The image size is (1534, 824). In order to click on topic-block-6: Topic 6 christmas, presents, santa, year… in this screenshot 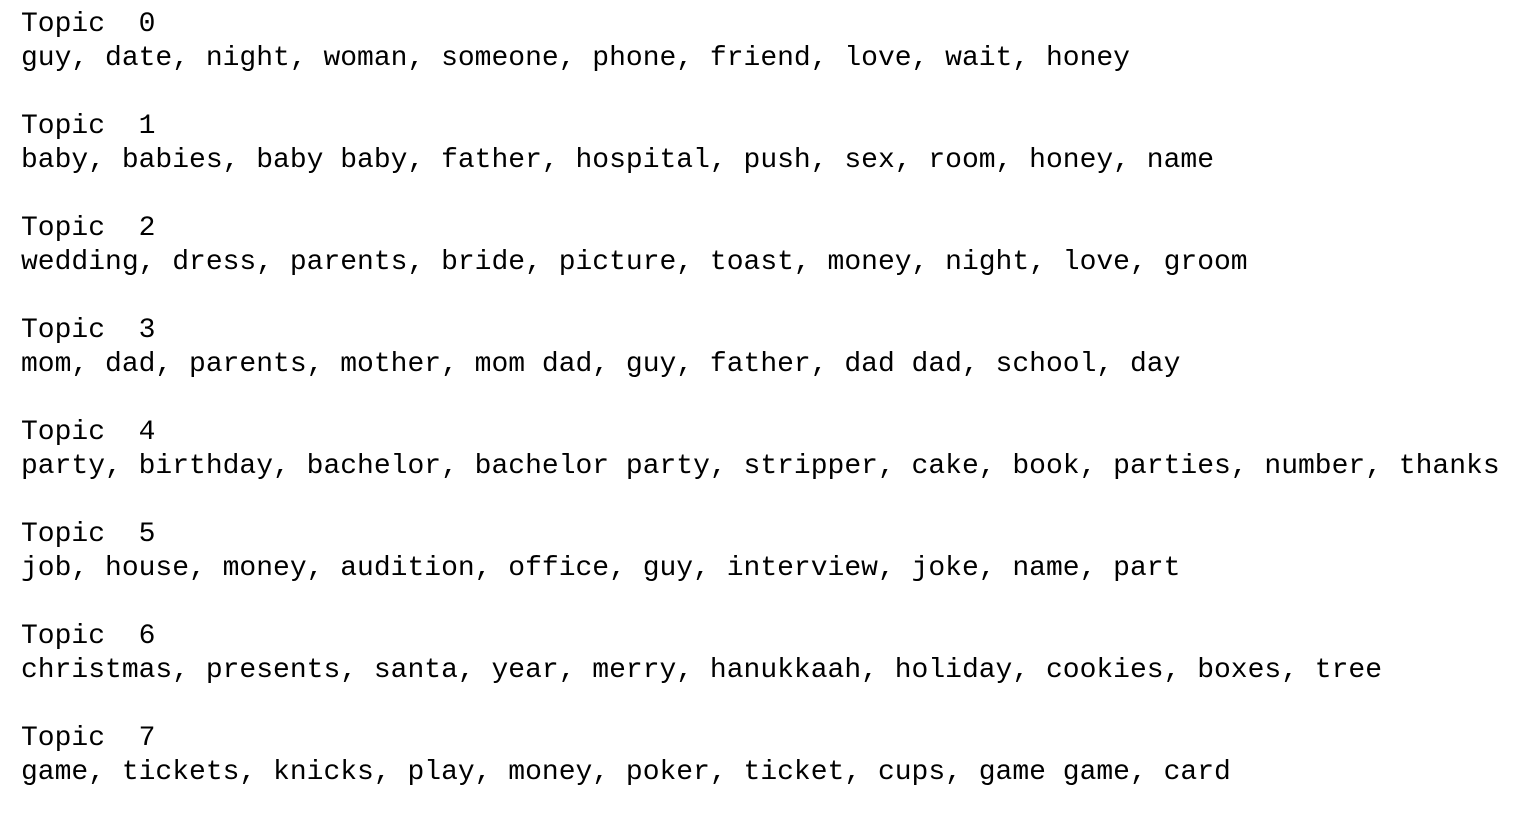, I will do `click(773, 671)`.